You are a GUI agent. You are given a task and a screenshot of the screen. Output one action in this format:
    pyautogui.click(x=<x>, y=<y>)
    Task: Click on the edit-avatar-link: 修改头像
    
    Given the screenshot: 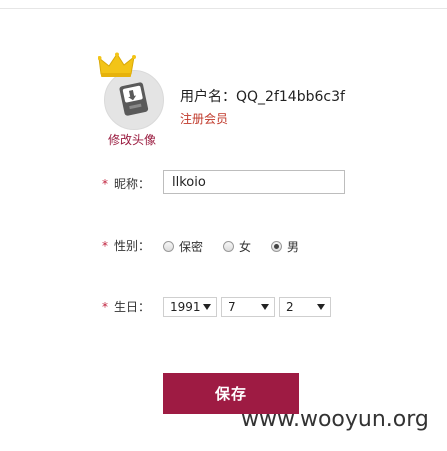 What is the action you would take?
    pyautogui.click(x=132, y=139)
    